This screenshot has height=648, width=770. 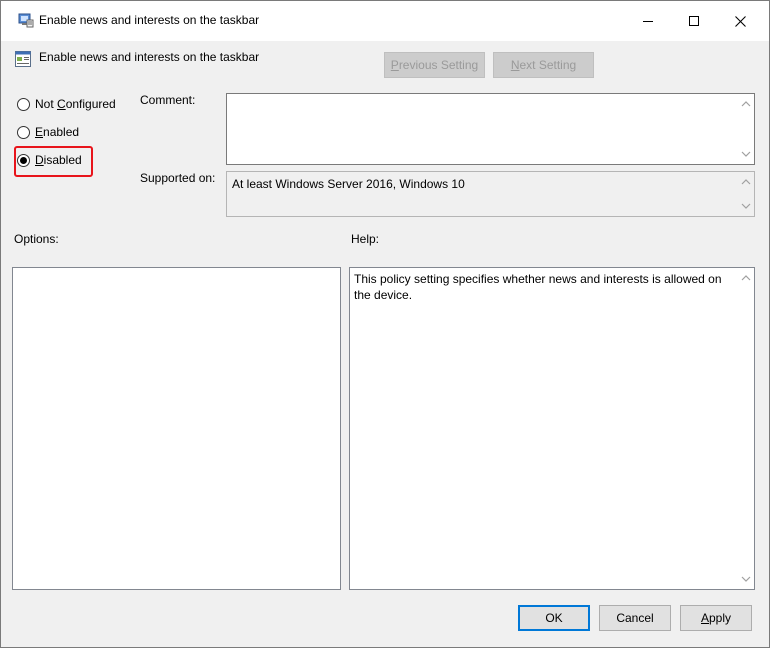 What do you see at coordinates (75, 104) in the screenshot?
I see `radio-not-configured-label: Not Configured` at bounding box center [75, 104].